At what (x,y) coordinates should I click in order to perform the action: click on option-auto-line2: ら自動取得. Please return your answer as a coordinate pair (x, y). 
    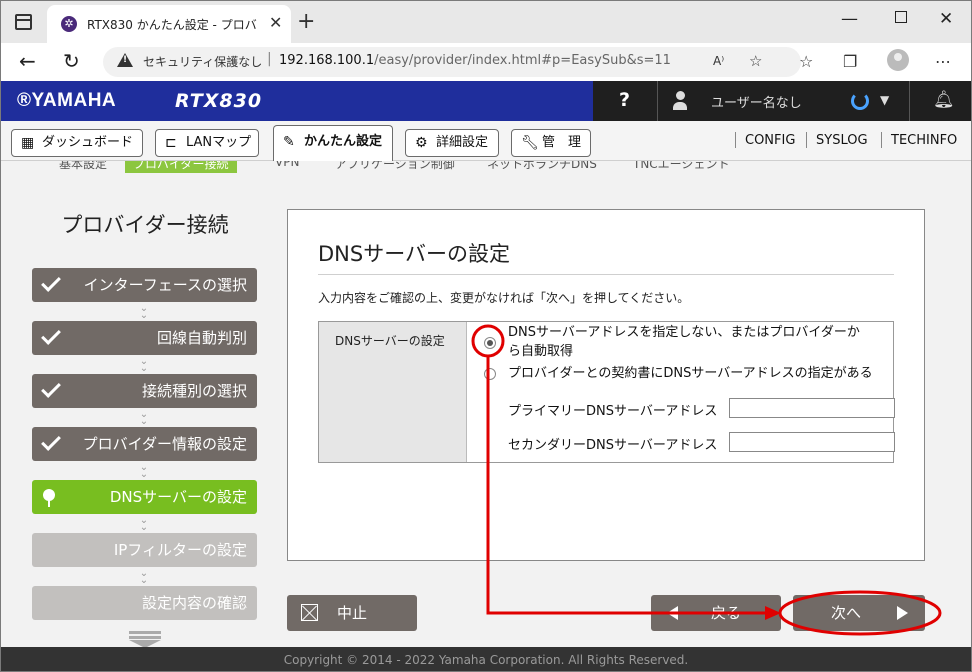
    Looking at the image, I should click on (541, 351).